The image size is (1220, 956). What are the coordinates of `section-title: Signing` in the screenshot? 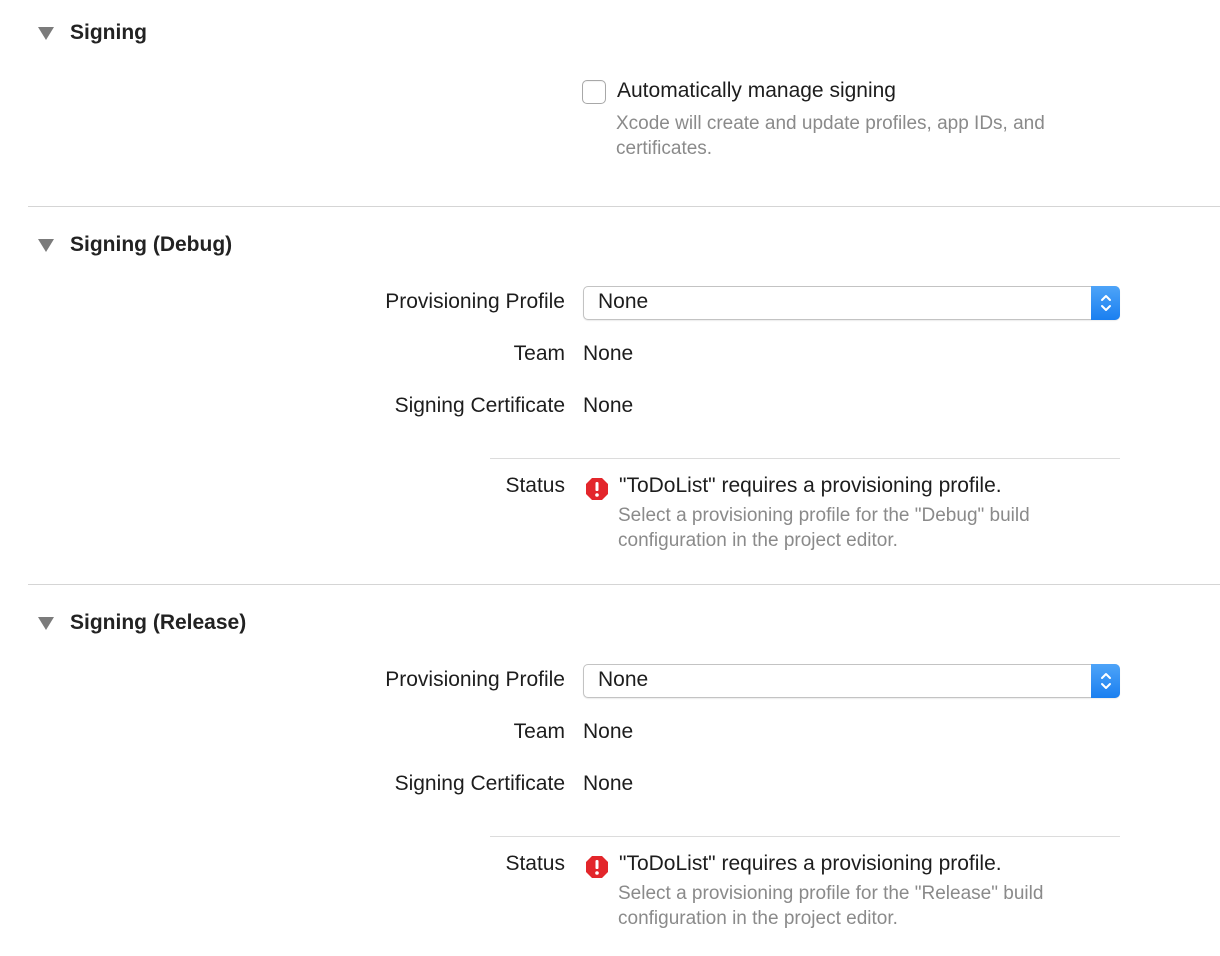 It's located at (108, 32).